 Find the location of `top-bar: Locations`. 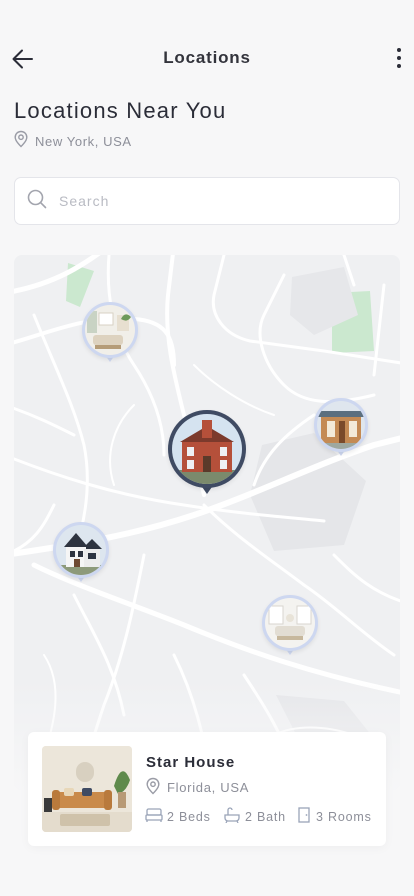

top-bar: Locations is located at coordinates (207, 58).